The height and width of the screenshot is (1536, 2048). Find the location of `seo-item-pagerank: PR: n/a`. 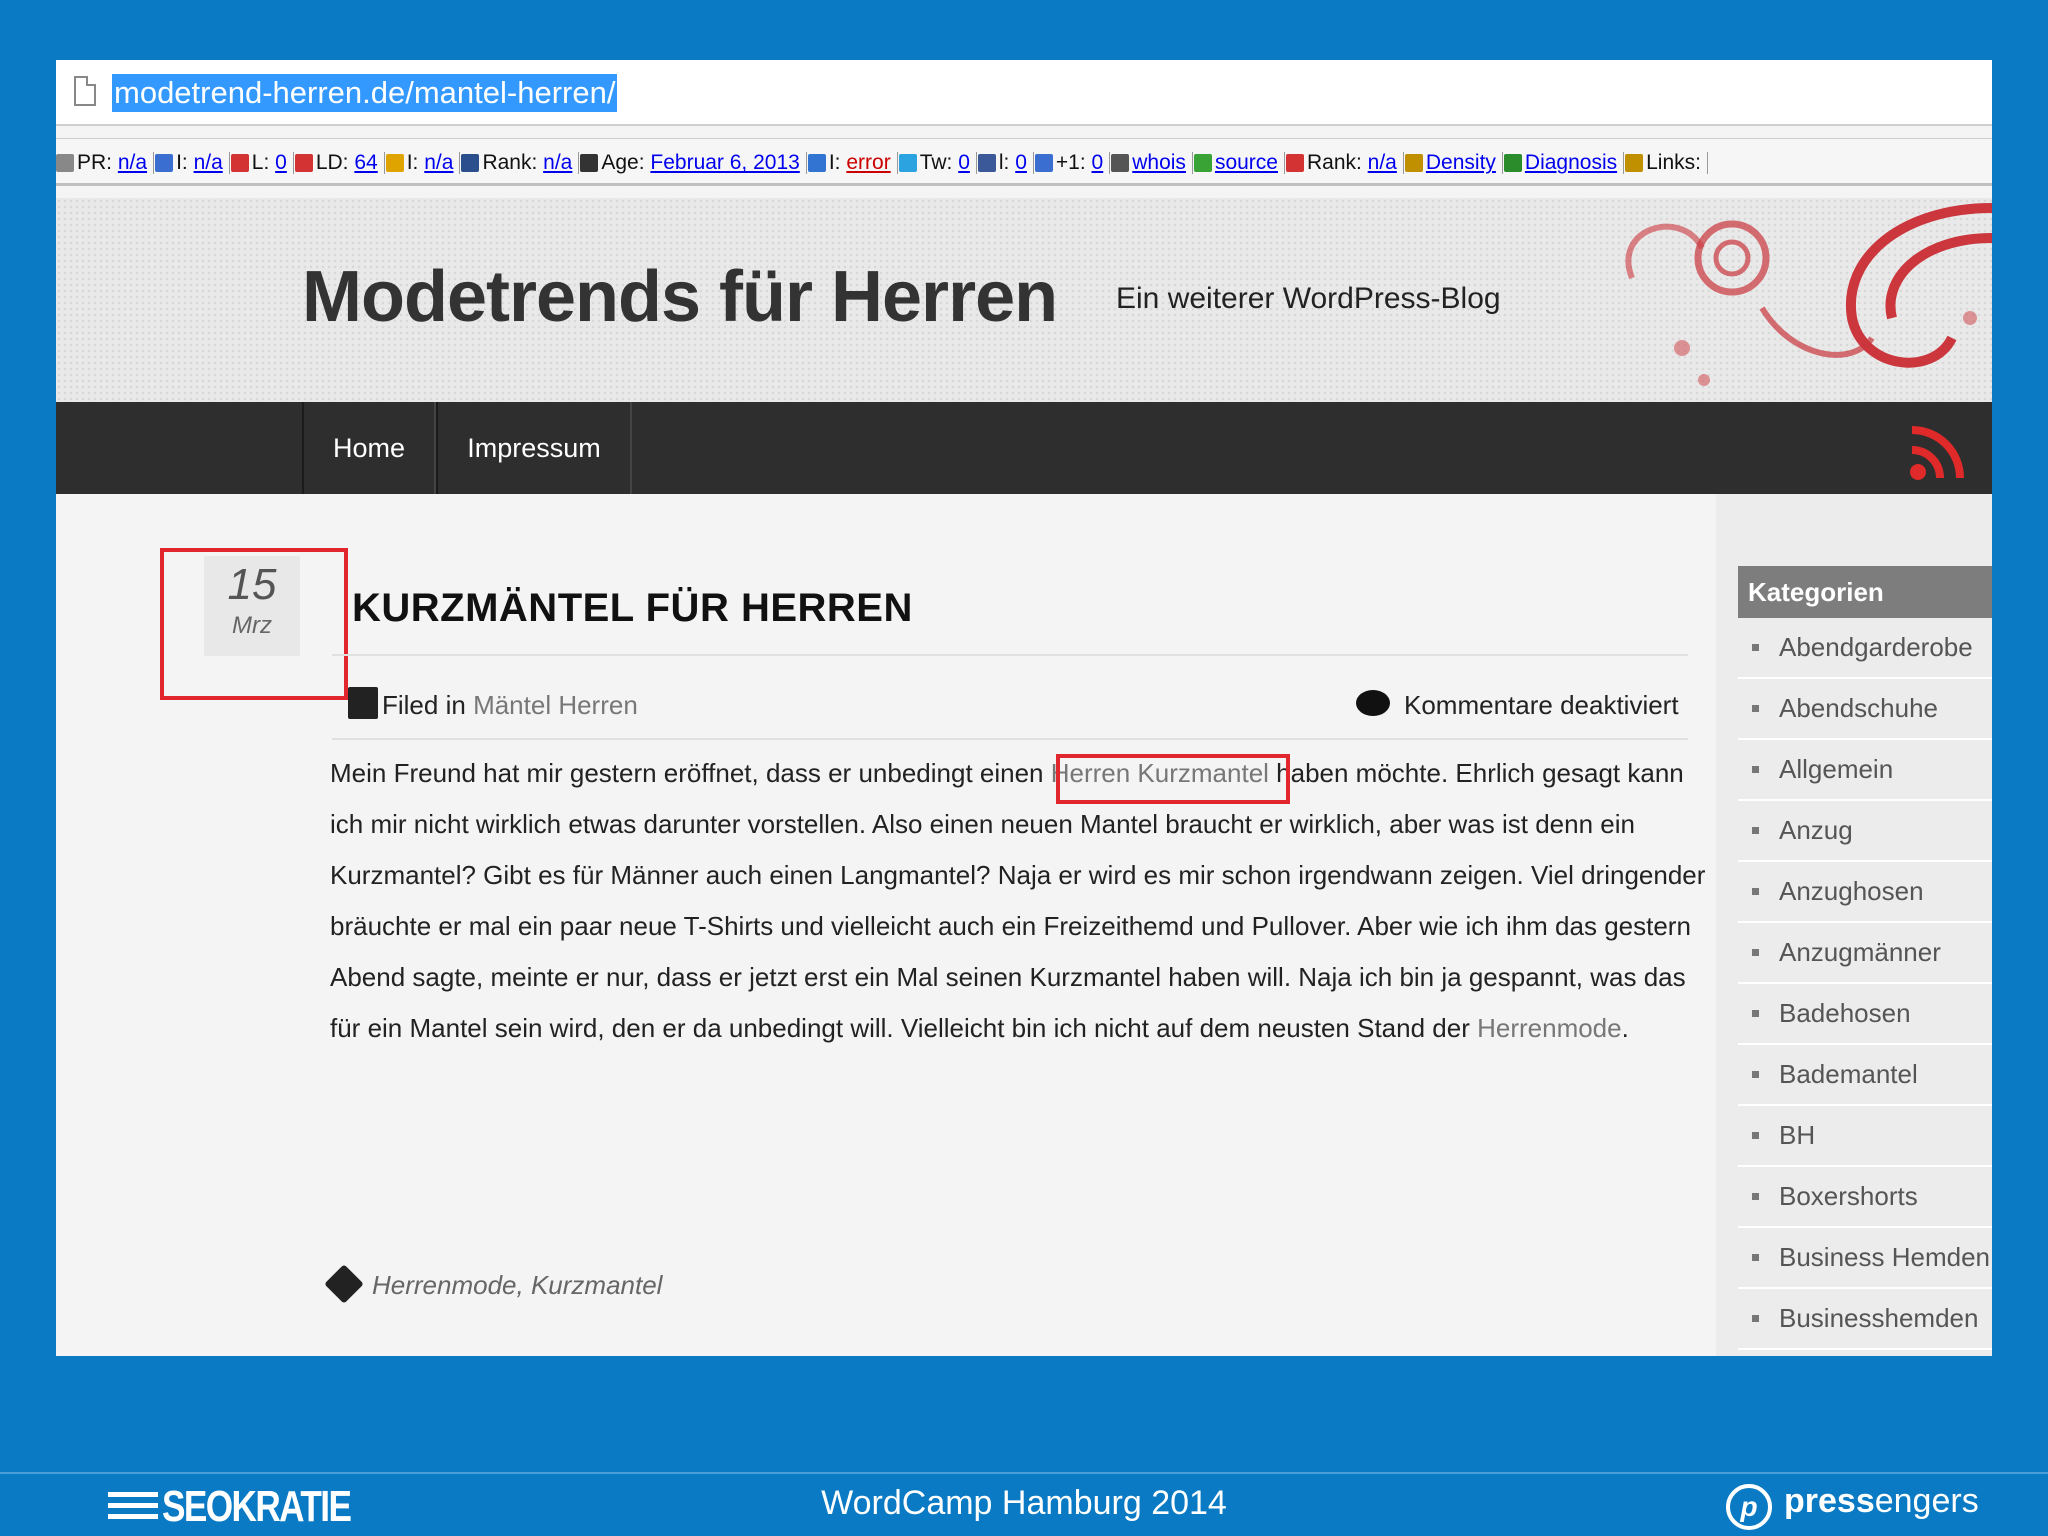

seo-item-pagerank: PR: n/a is located at coordinates (105, 163).